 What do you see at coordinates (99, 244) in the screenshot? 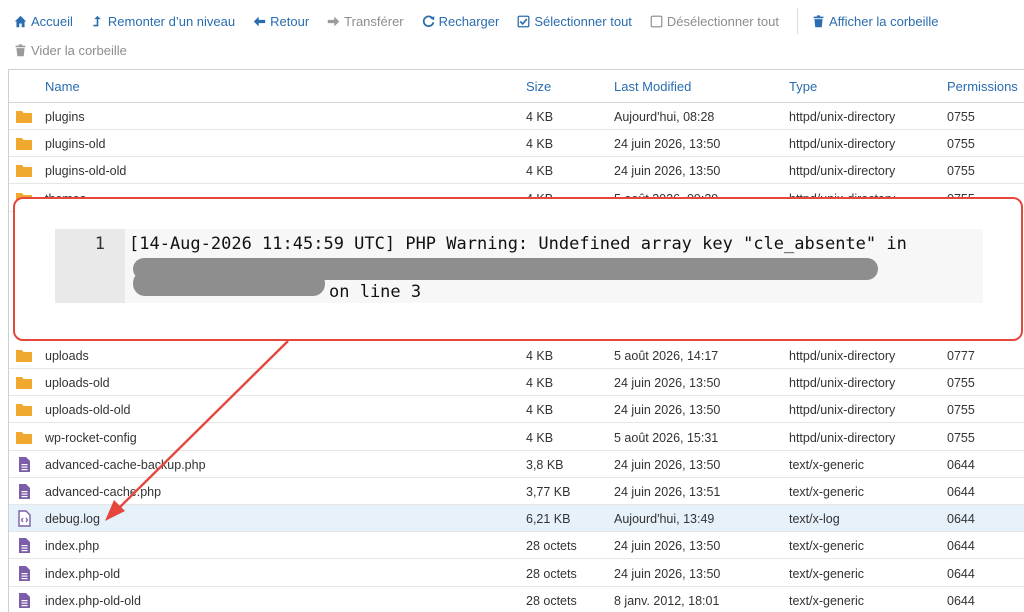
I see `line-number: 1` at bounding box center [99, 244].